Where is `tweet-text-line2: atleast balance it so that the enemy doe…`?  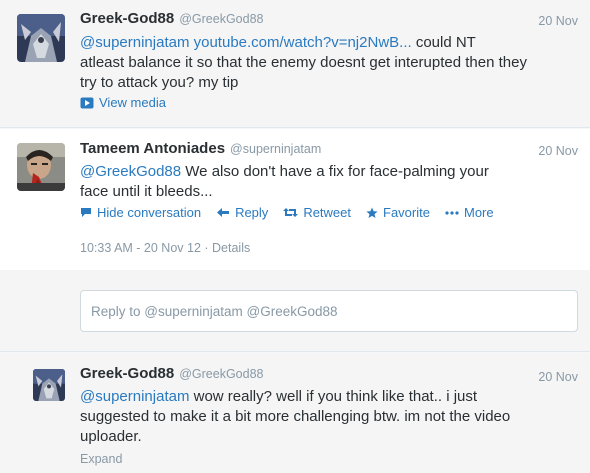 tweet-text-line2: atleast balance it so that the enemy doe… is located at coordinates (303, 62).